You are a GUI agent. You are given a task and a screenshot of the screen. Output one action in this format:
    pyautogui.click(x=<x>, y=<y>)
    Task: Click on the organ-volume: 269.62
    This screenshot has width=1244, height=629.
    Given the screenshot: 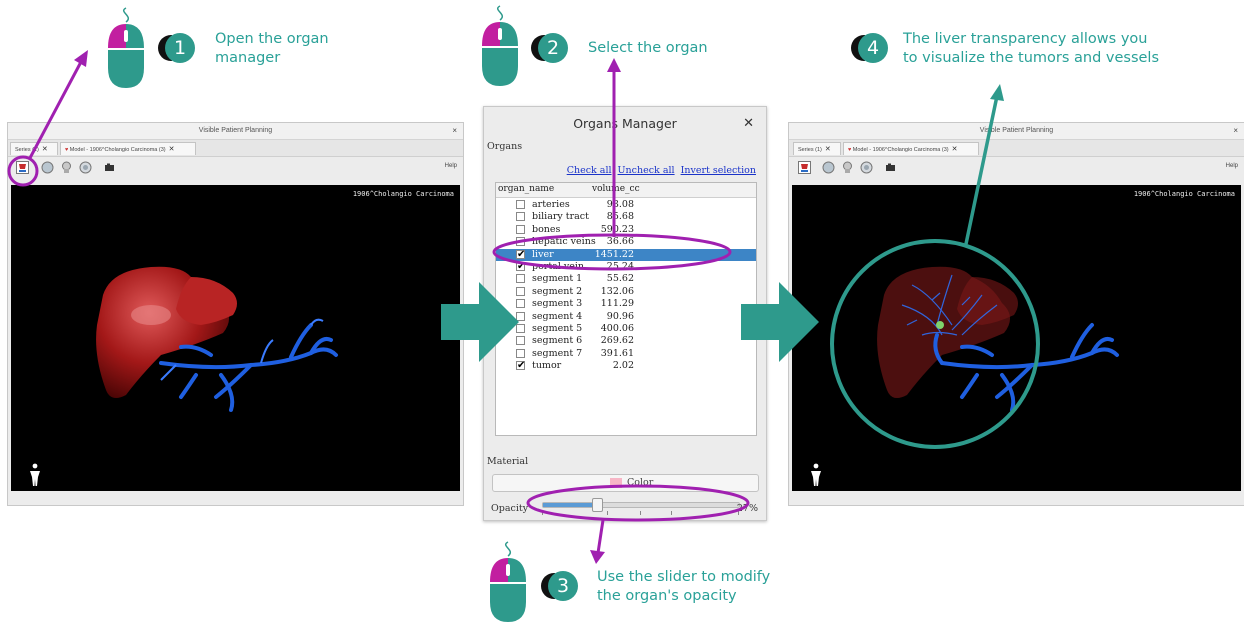 What is the action you would take?
    pyautogui.click(x=617, y=341)
    